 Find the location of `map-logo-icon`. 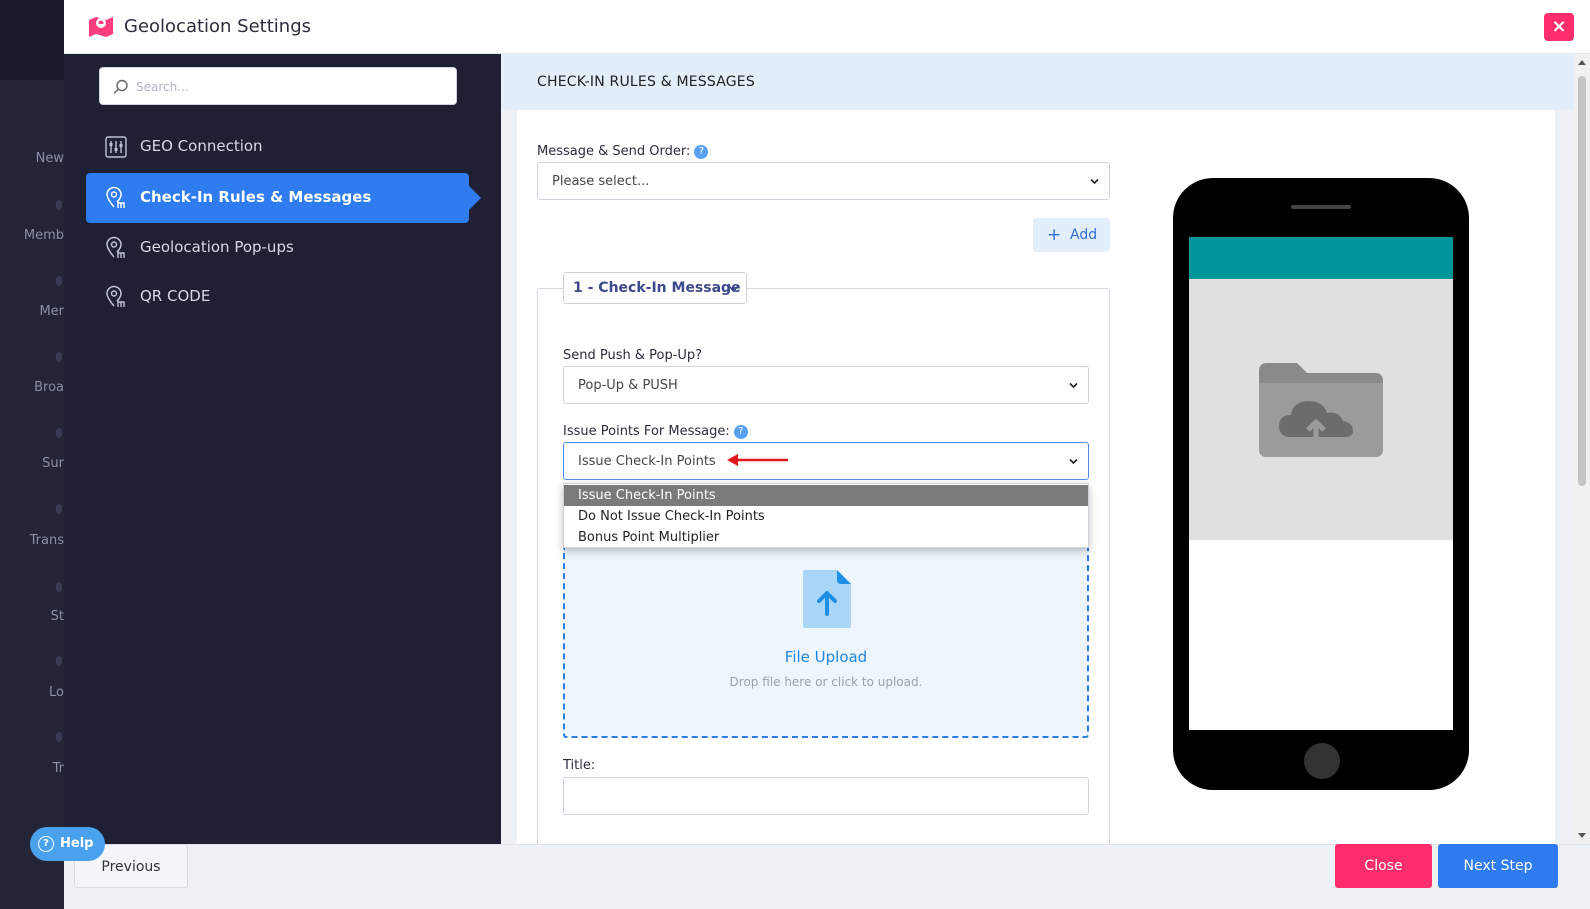

map-logo-icon is located at coordinates (101, 27).